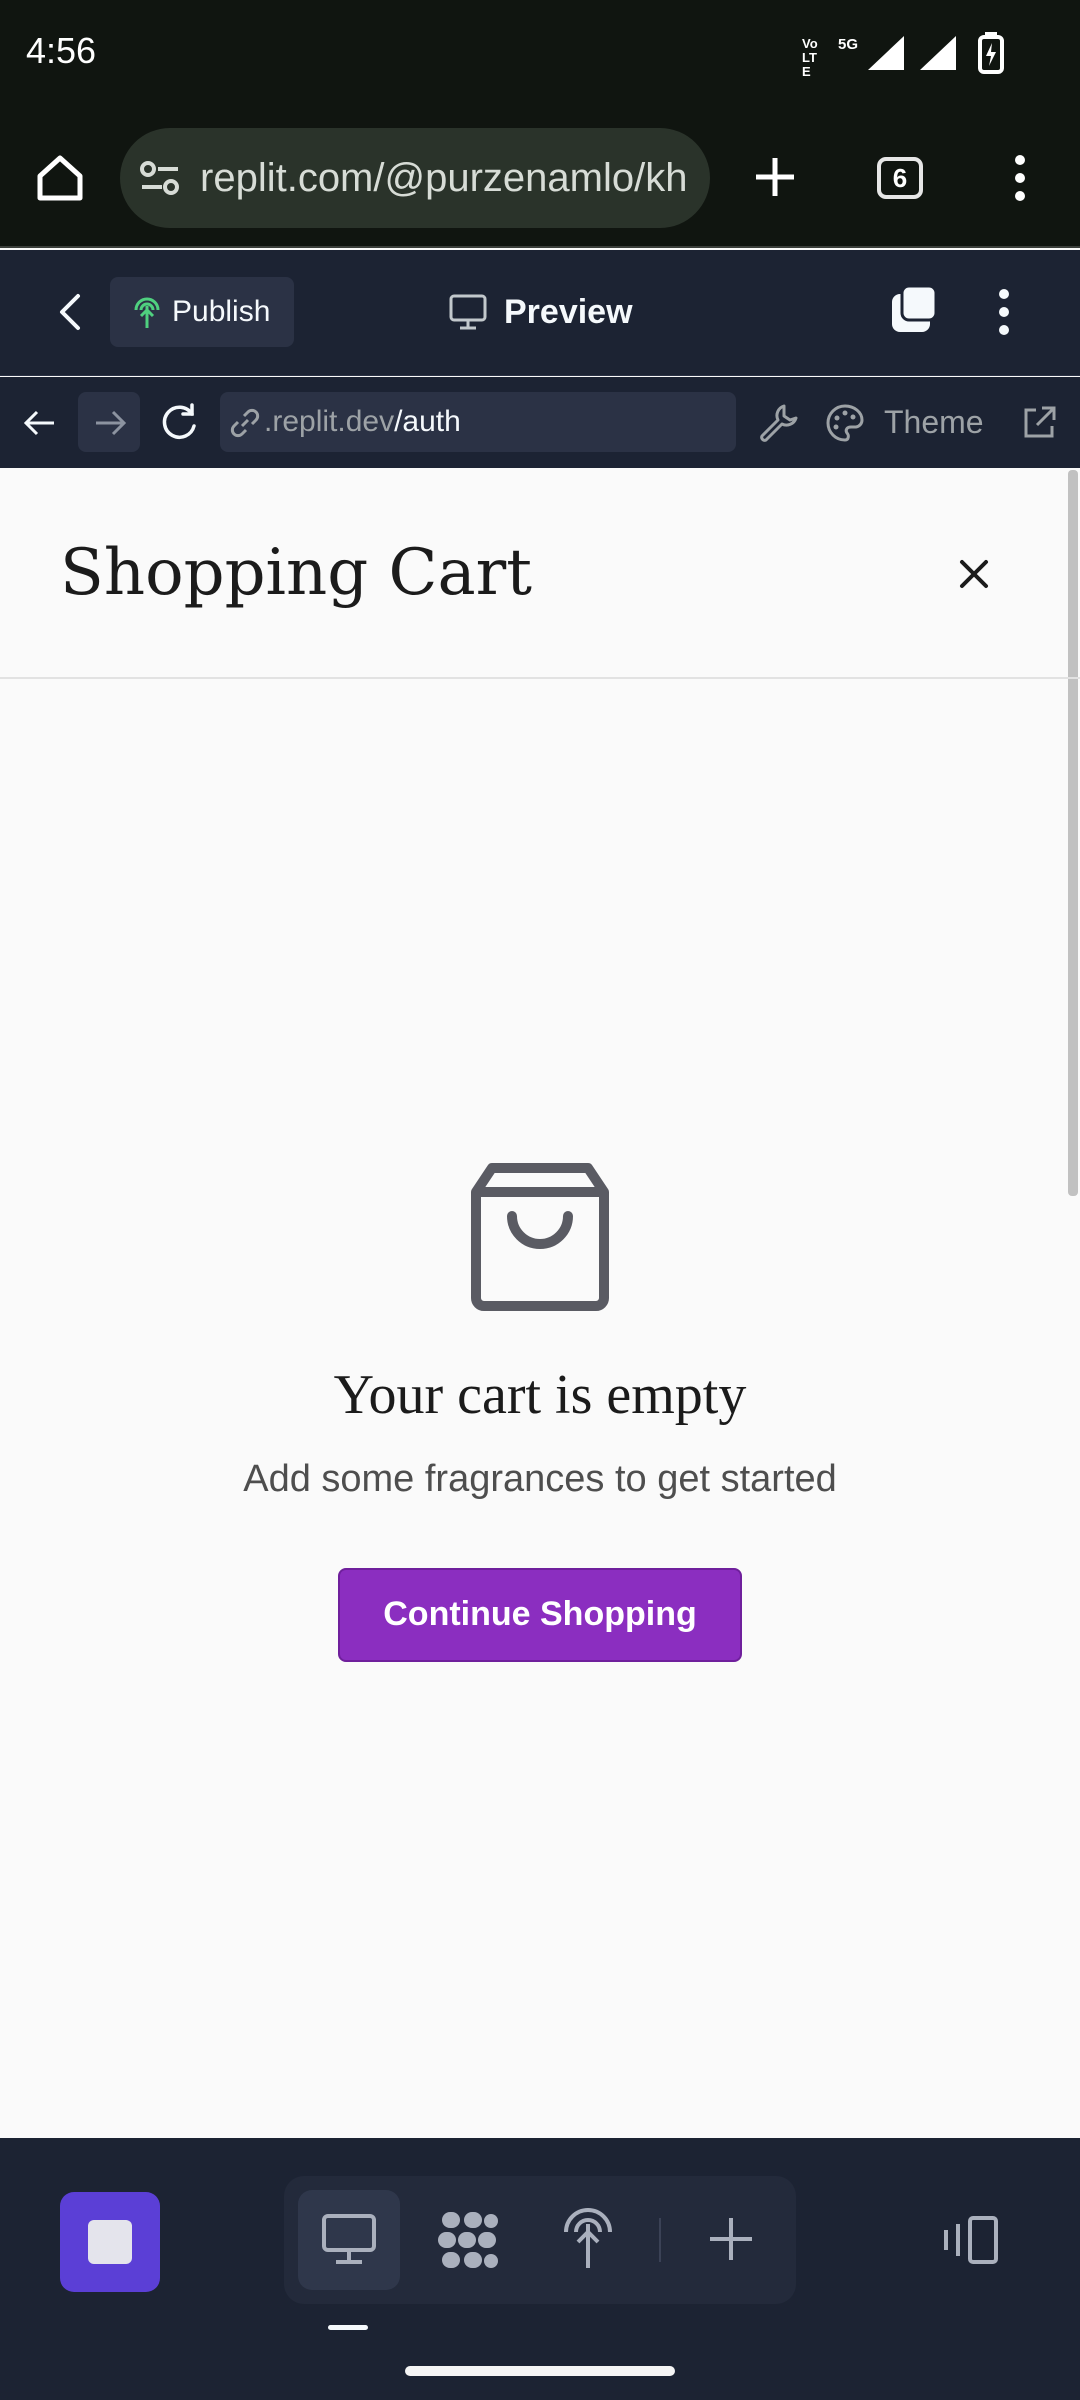 This screenshot has width=1080, height=2400. I want to click on link-icon, so click(245, 423).